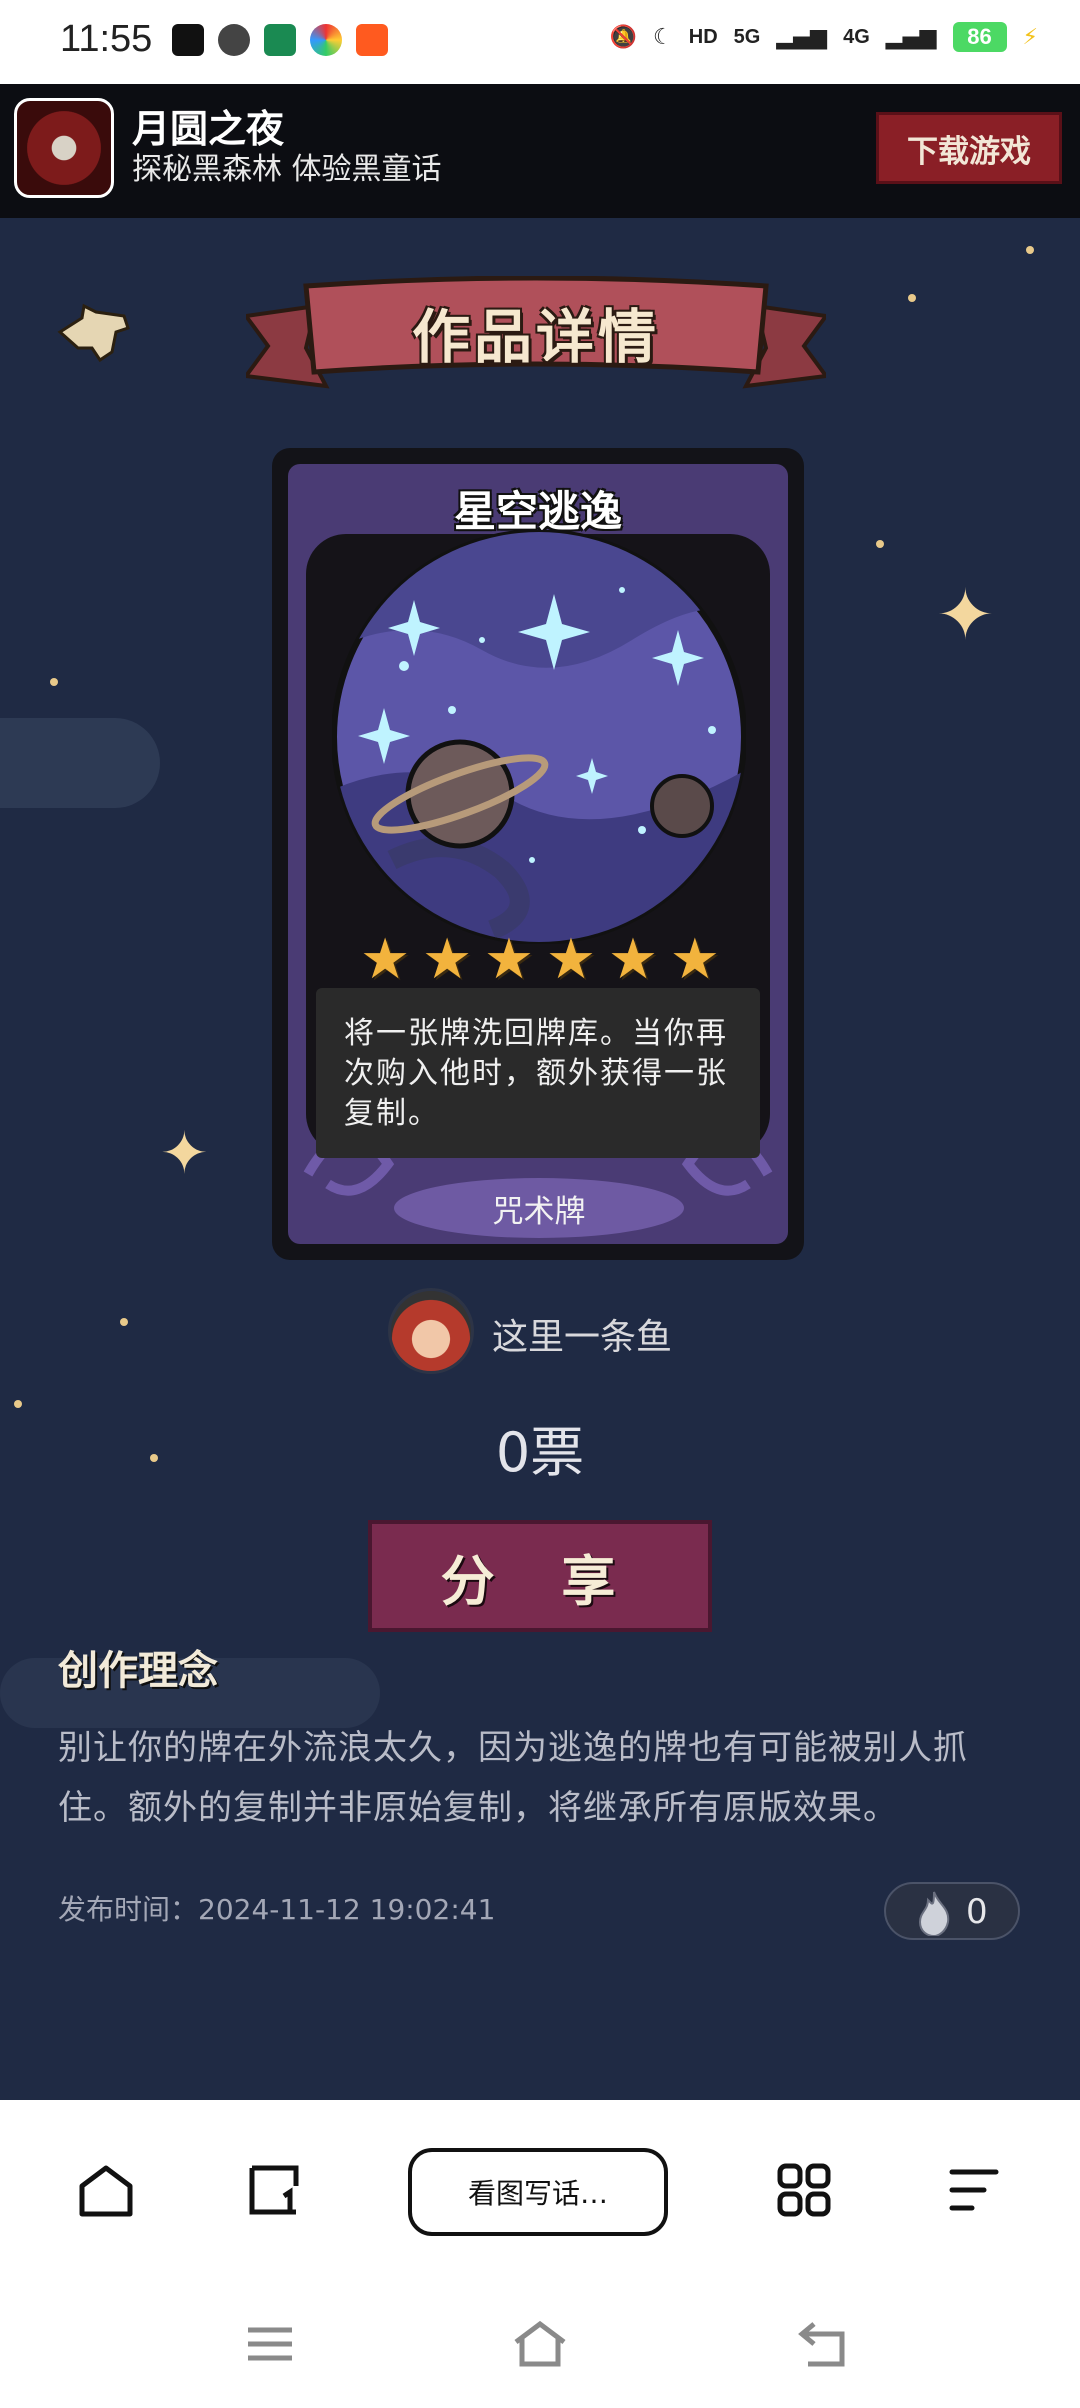 The image size is (1080, 2408). What do you see at coordinates (623, 37) in the screenshot?
I see `mute-bell-icon: 🔕` at bounding box center [623, 37].